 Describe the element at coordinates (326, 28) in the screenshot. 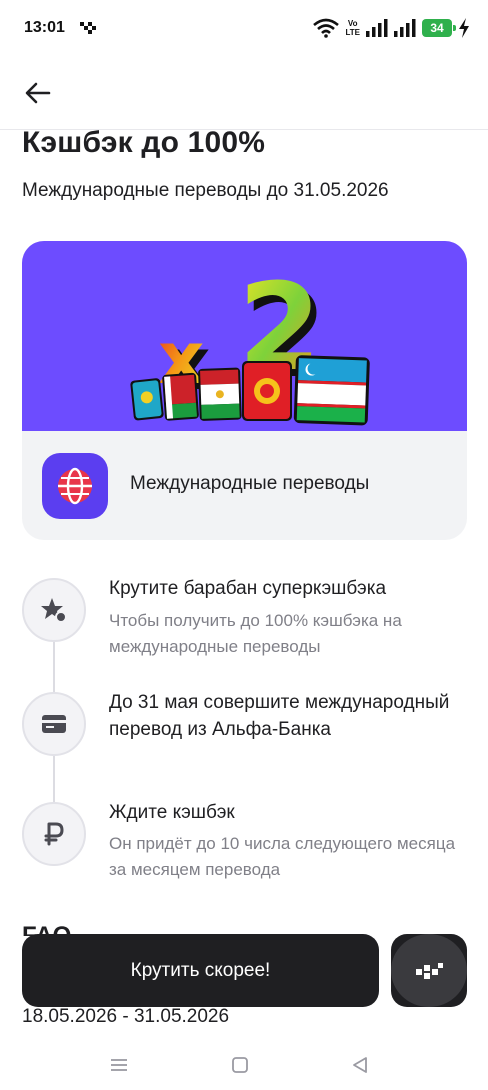

I see `wifi-icon` at that location.